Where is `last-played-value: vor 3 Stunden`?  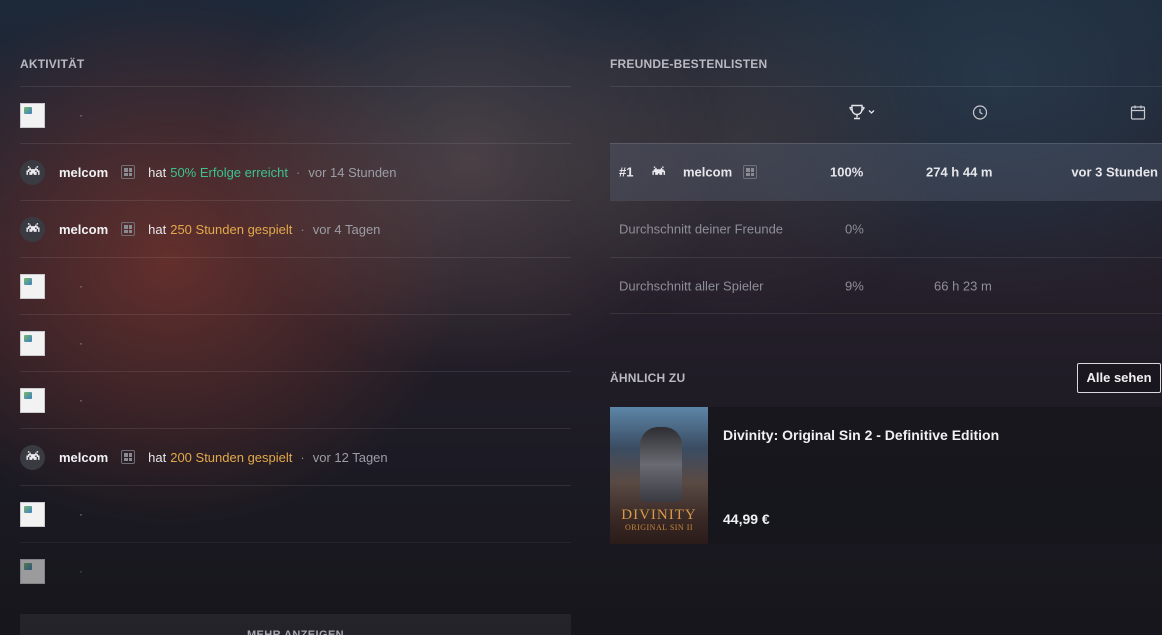
last-played-value: vor 3 Stunden is located at coordinates (1114, 172).